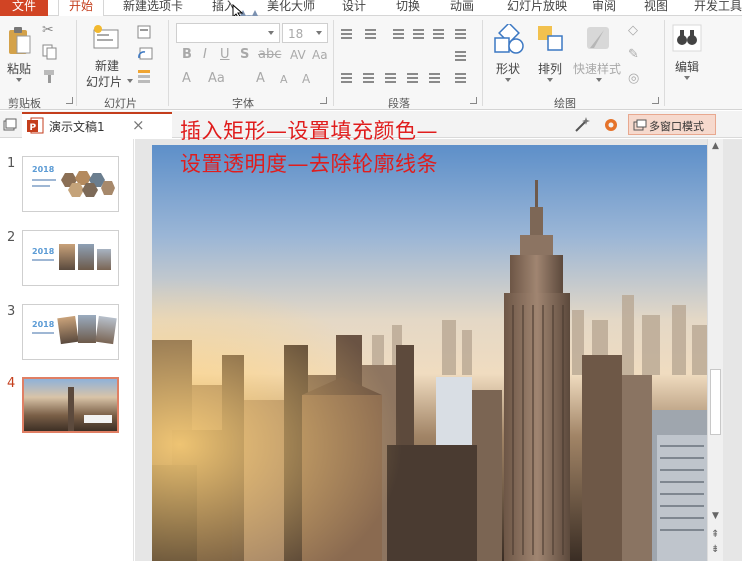 The height and width of the screenshot is (561, 742). I want to click on font-size-value: 18, so click(296, 34).